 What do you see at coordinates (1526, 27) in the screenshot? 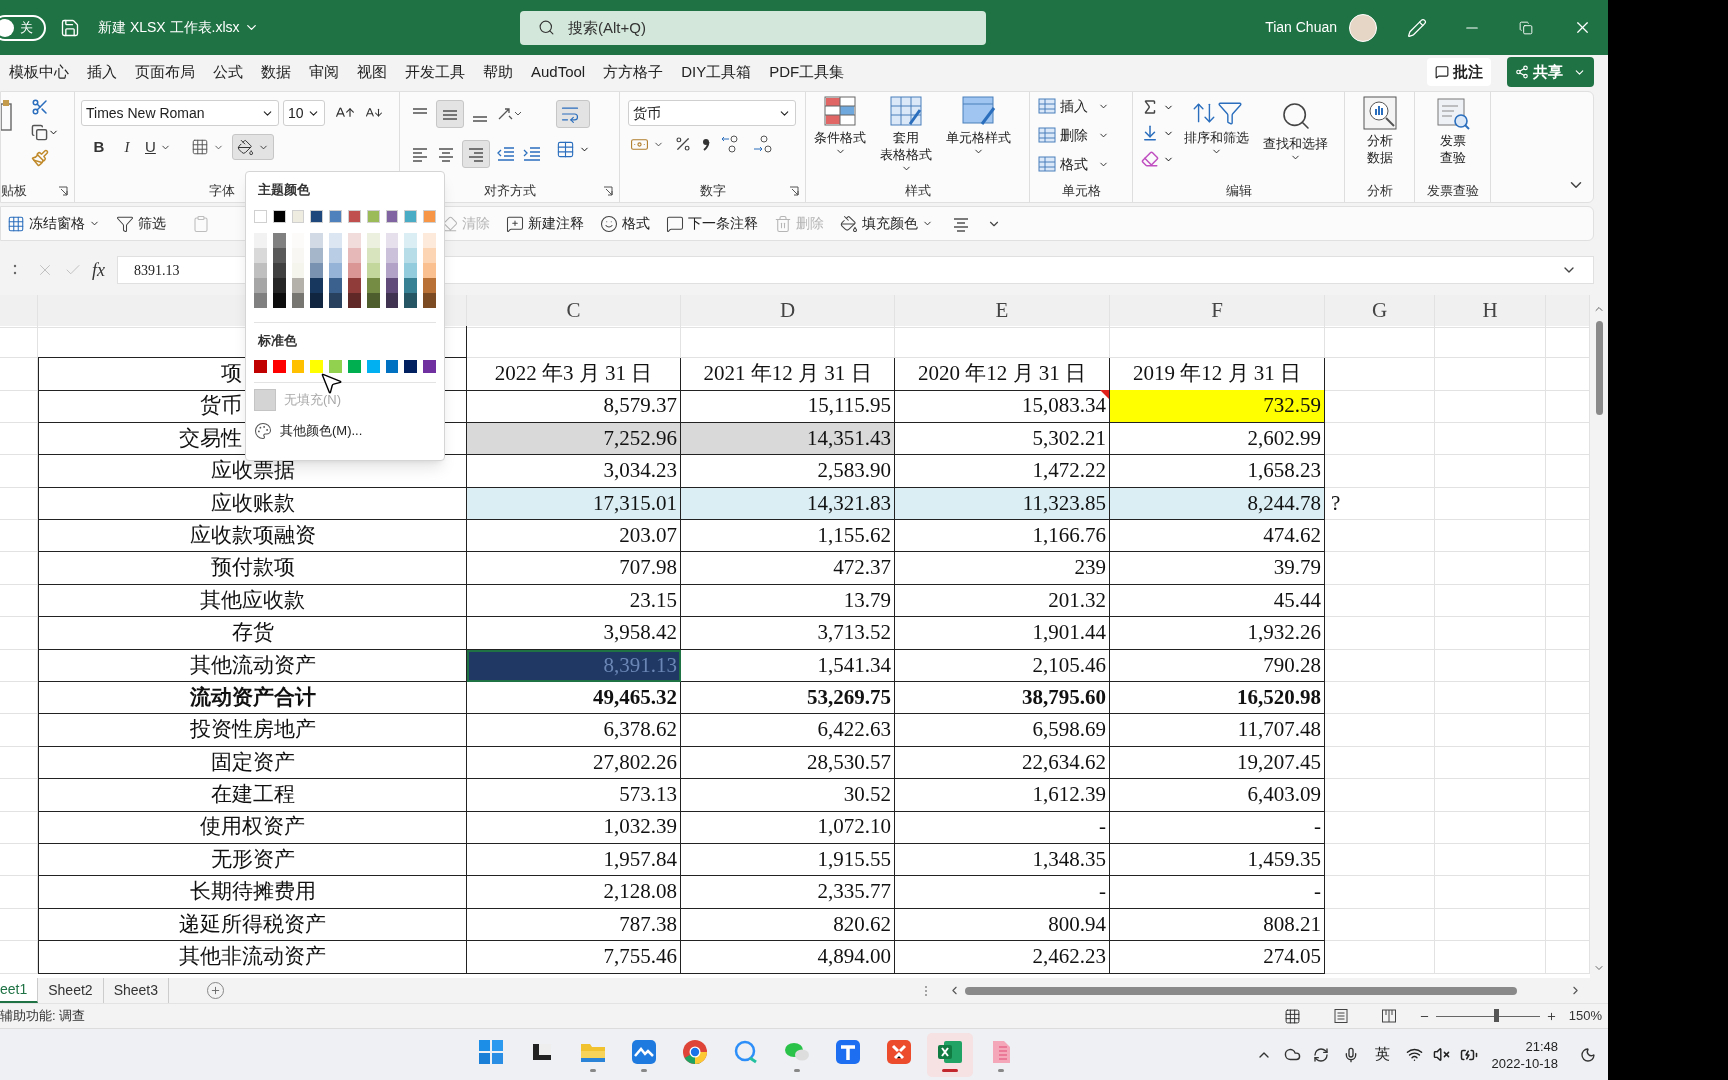
I see `restore-icon` at bounding box center [1526, 27].